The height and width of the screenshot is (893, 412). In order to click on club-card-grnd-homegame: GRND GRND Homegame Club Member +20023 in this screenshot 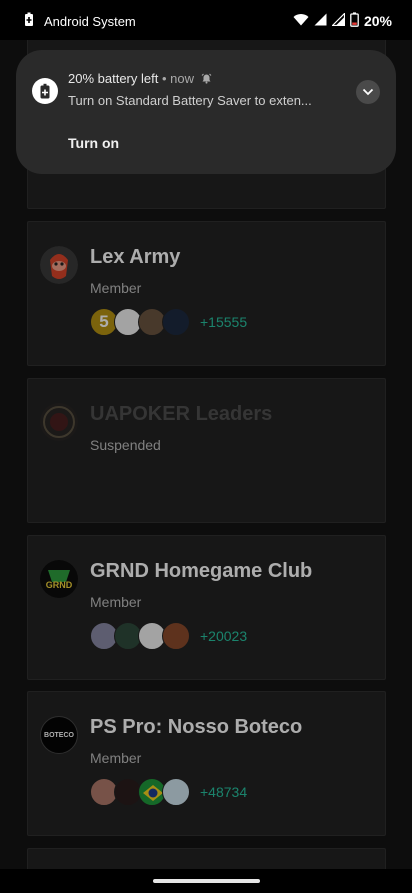, I will do `click(206, 607)`.